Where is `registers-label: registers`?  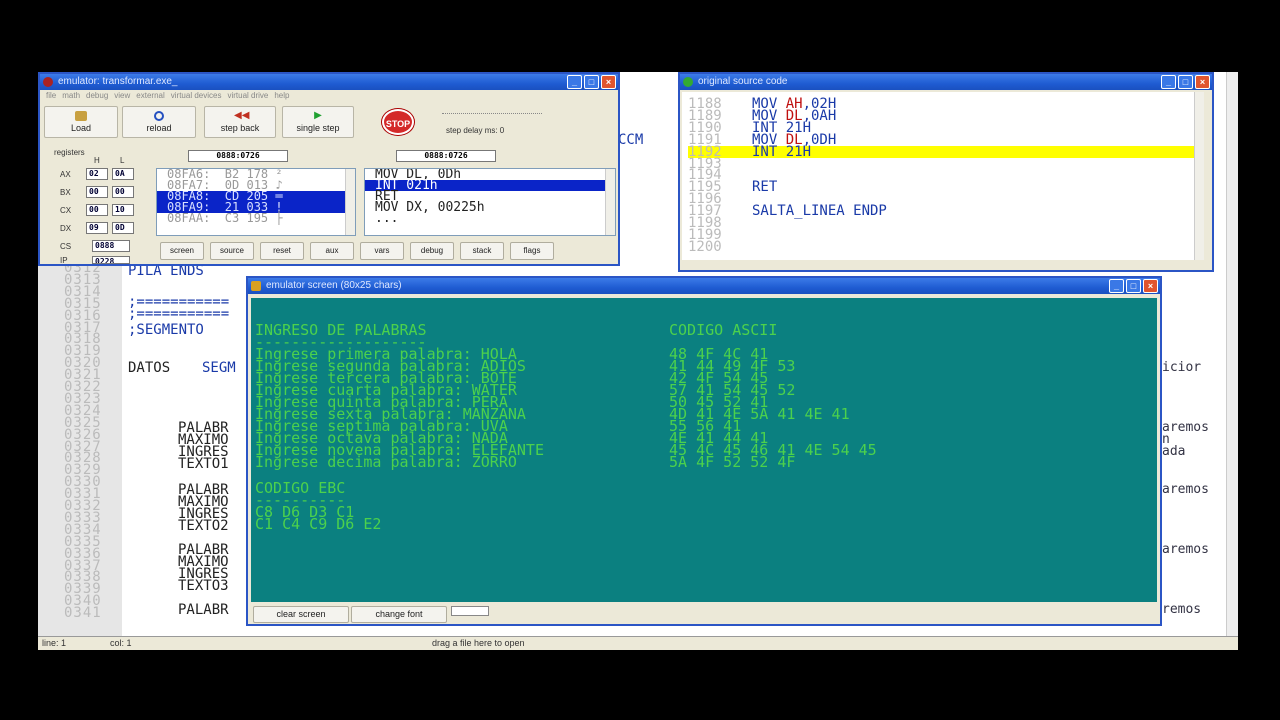 registers-label: registers is located at coordinates (69, 152).